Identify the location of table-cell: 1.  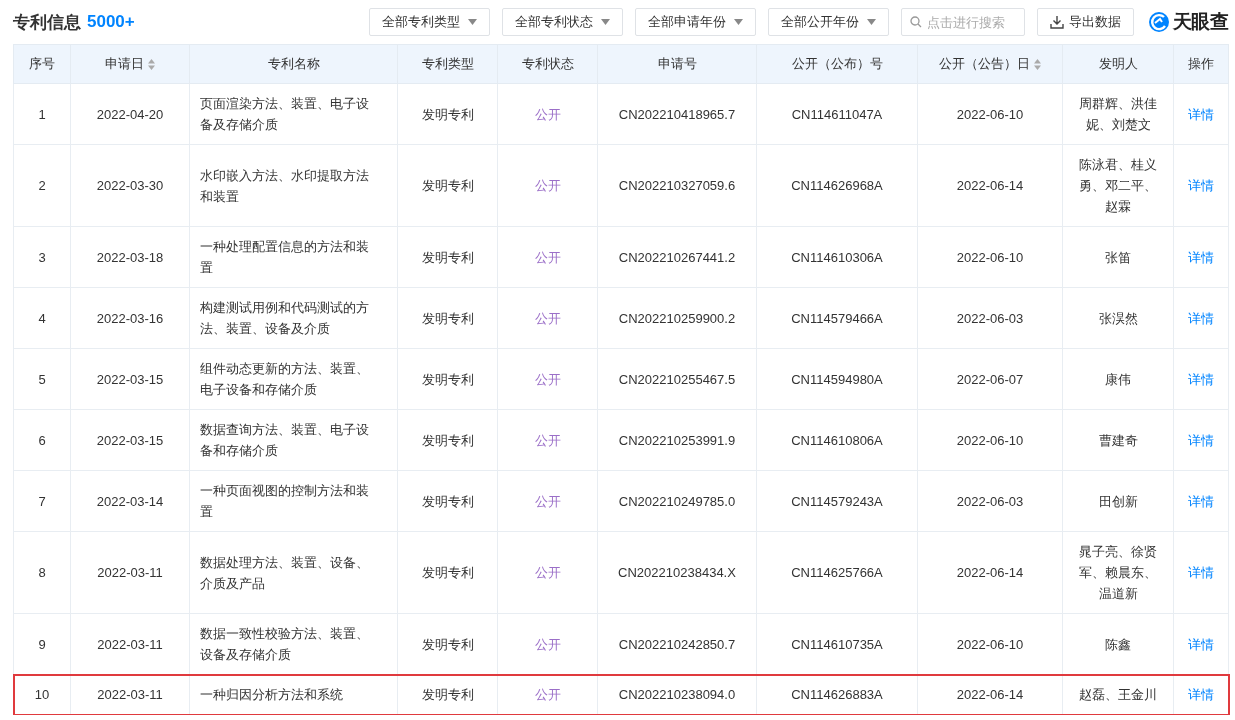
(42, 114).